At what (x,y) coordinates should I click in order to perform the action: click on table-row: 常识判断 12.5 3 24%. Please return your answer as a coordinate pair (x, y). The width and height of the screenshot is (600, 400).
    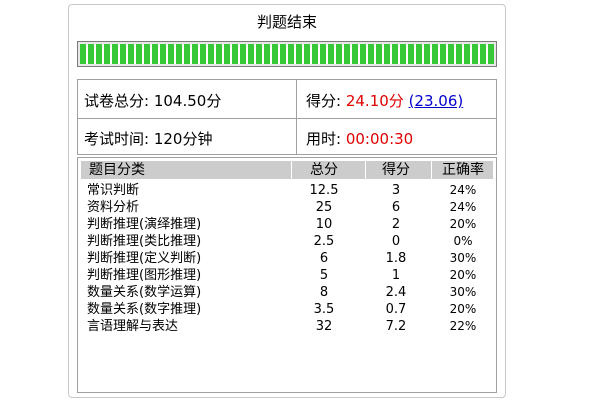
    Looking at the image, I should click on (287, 190).